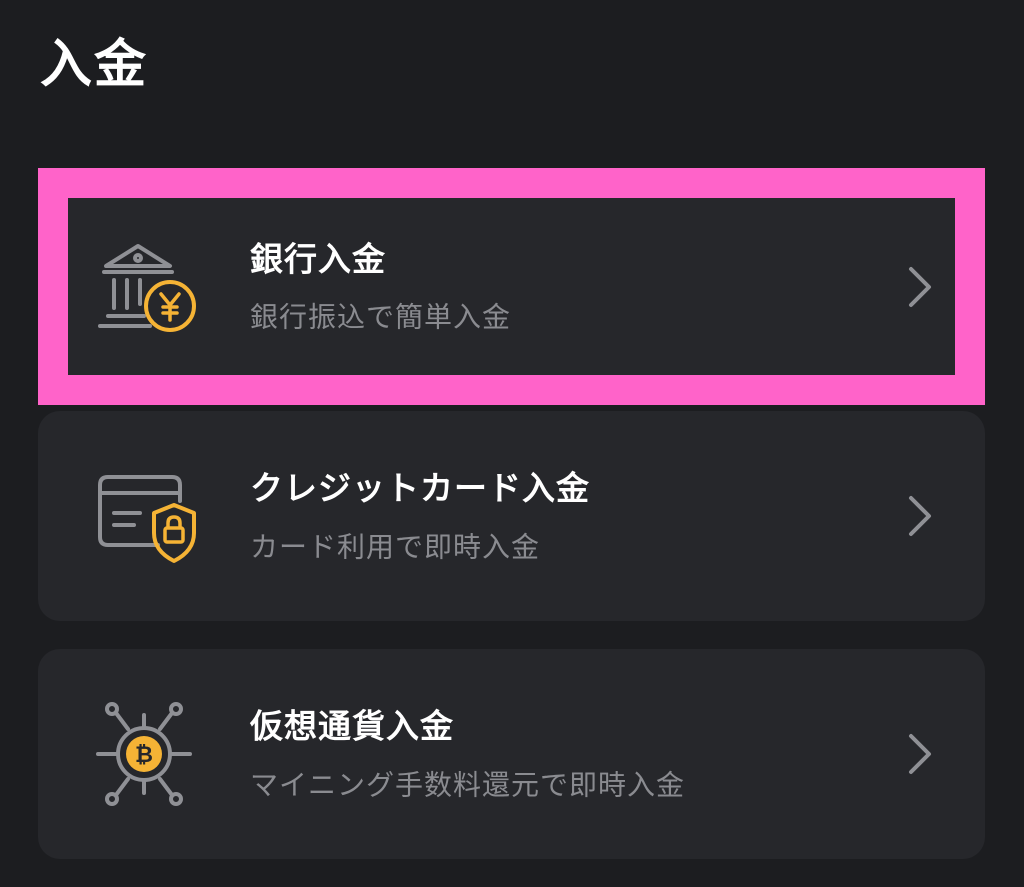 The height and width of the screenshot is (887, 1024). What do you see at coordinates (149, 287) in the screenshot?
I see `bank-yen-icon` at bounding box center [149, 287].